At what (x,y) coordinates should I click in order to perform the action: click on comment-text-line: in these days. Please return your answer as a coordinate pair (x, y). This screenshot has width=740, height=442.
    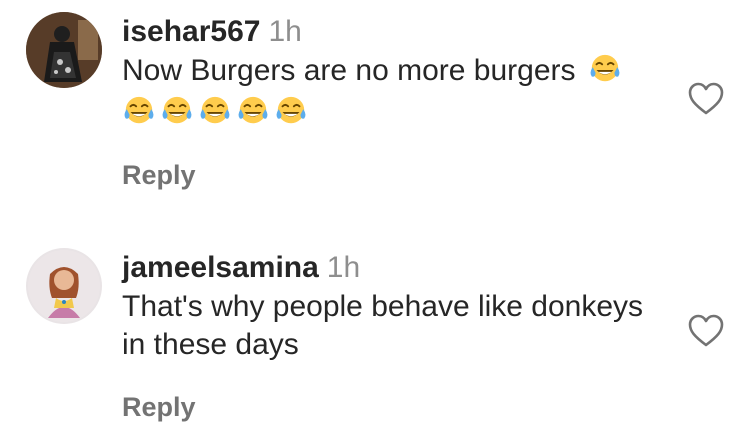
    Looking at the image, I should click on (210, 344).